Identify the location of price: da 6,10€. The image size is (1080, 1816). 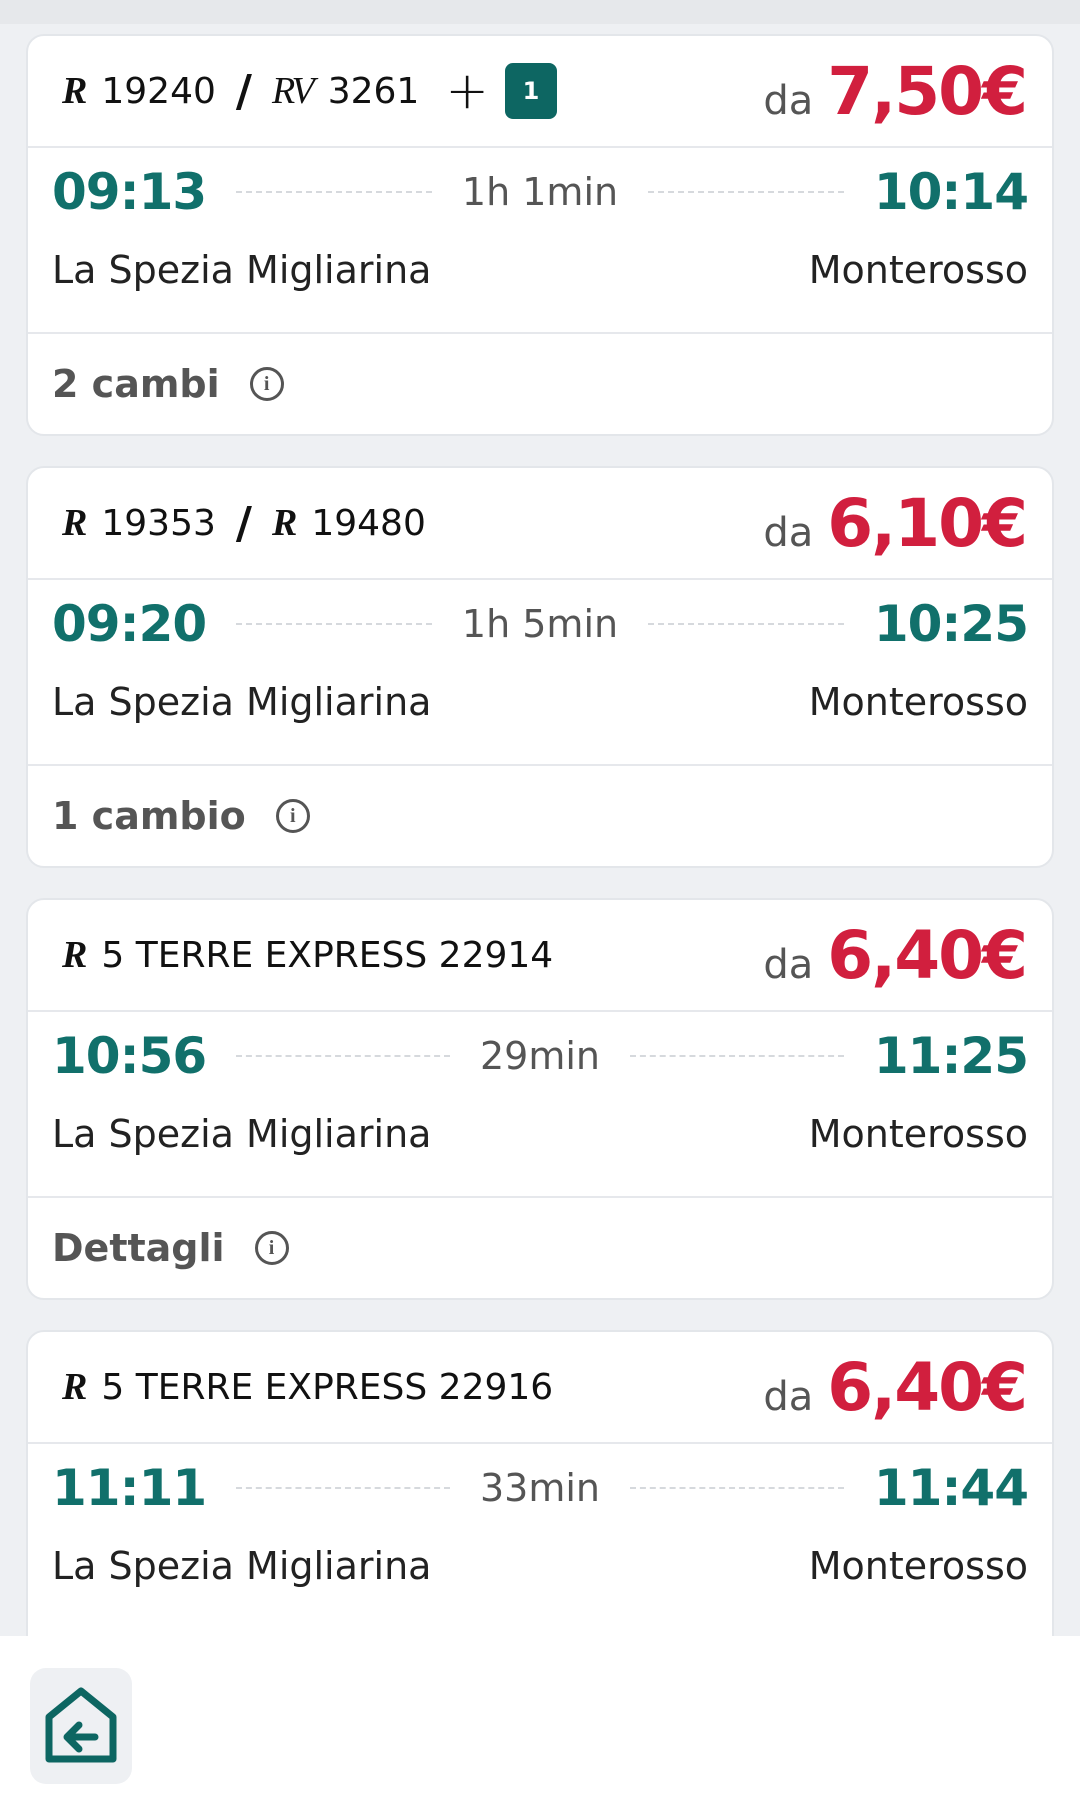
(895, 523).